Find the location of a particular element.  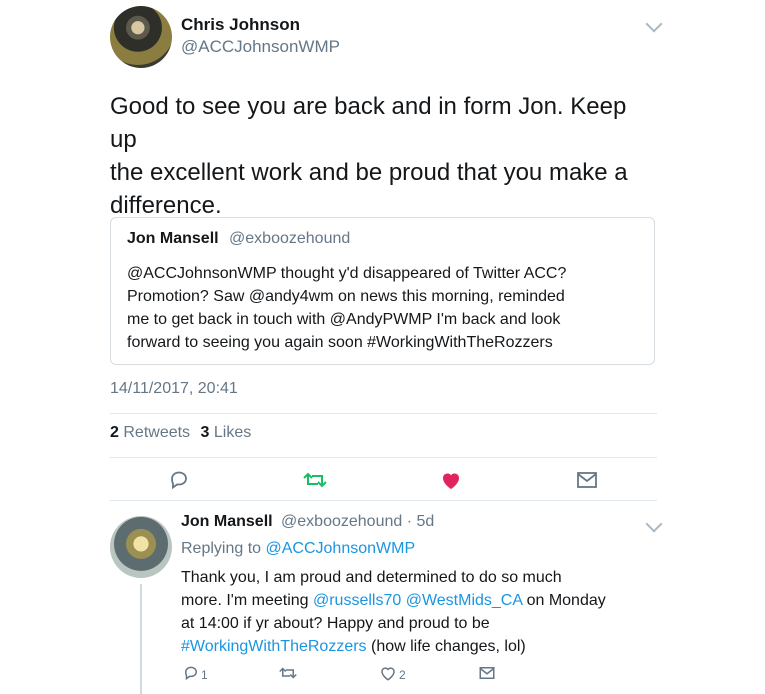

reply-text-segment: (how life changes, lol) is located at coordinates (446, 646).